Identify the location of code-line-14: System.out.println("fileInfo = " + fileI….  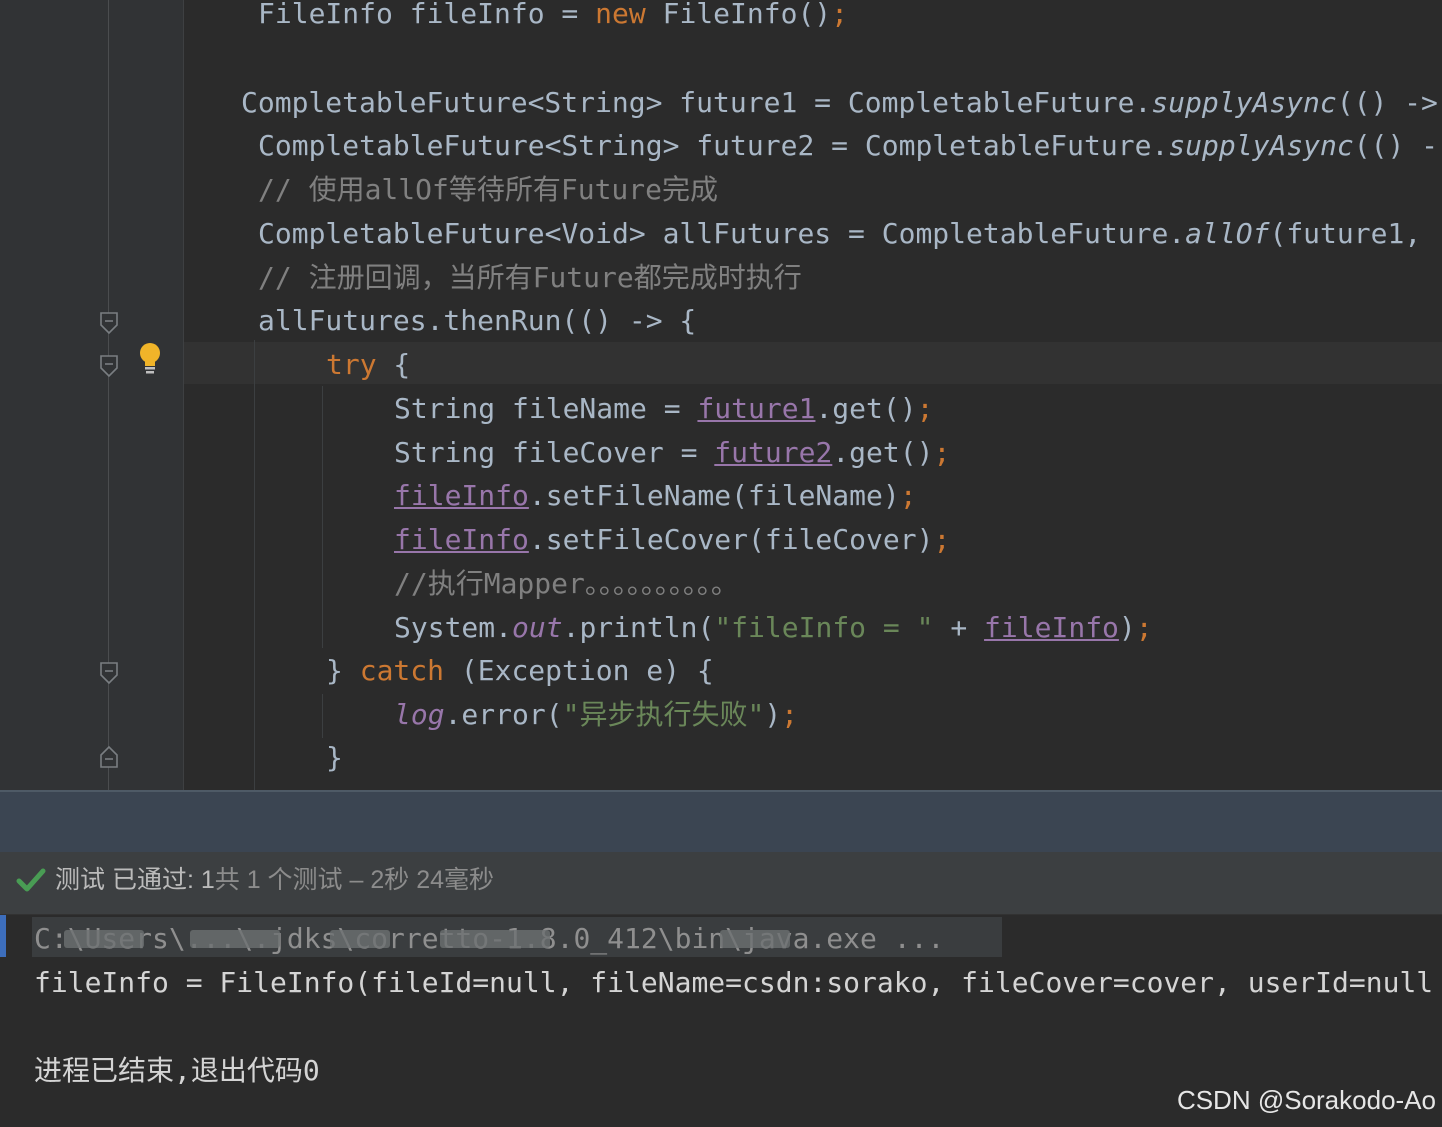
(773, 627).